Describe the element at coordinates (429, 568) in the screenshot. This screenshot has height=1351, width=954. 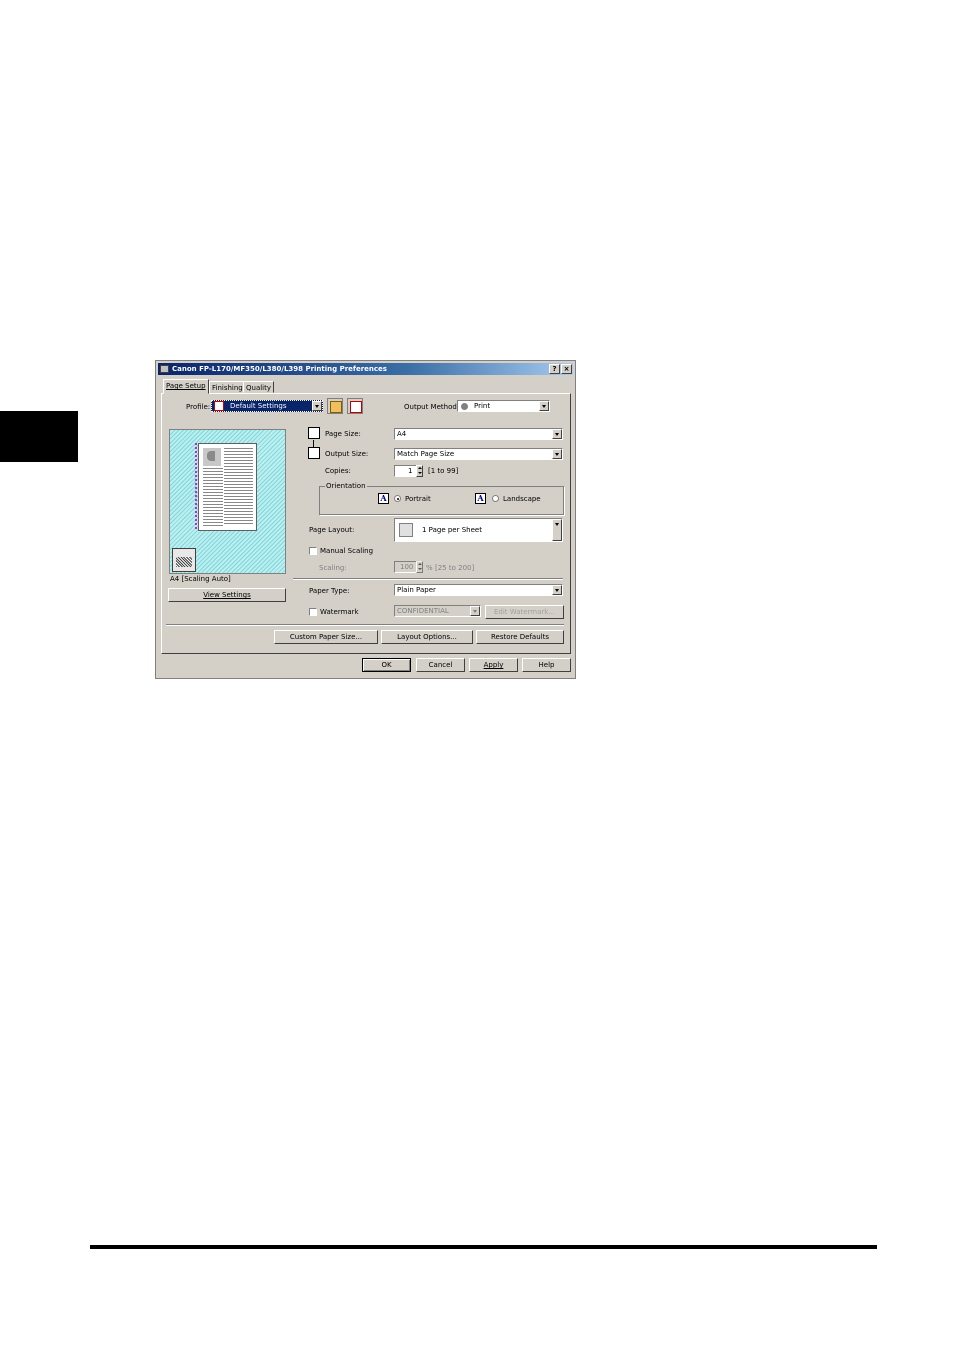
I see `scaling-unit: %` at that location.